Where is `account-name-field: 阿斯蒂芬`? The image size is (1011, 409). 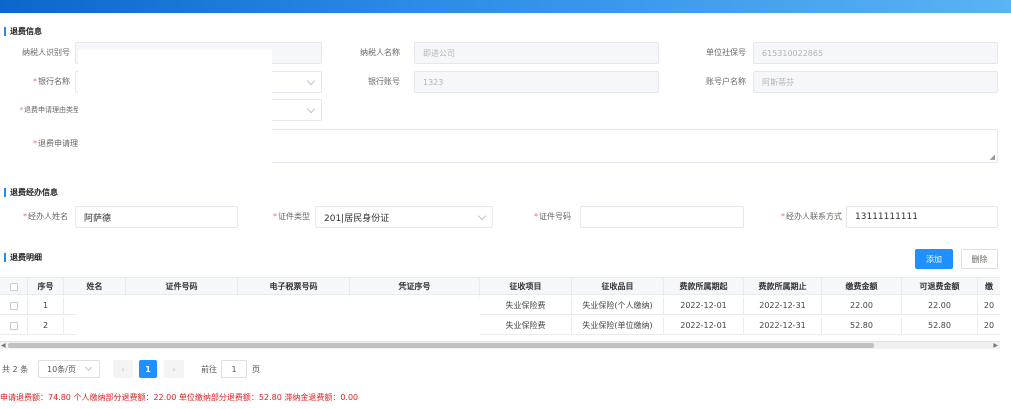 account-name-field: 阿斯蒂芬 is located at coordinates (875, 82).